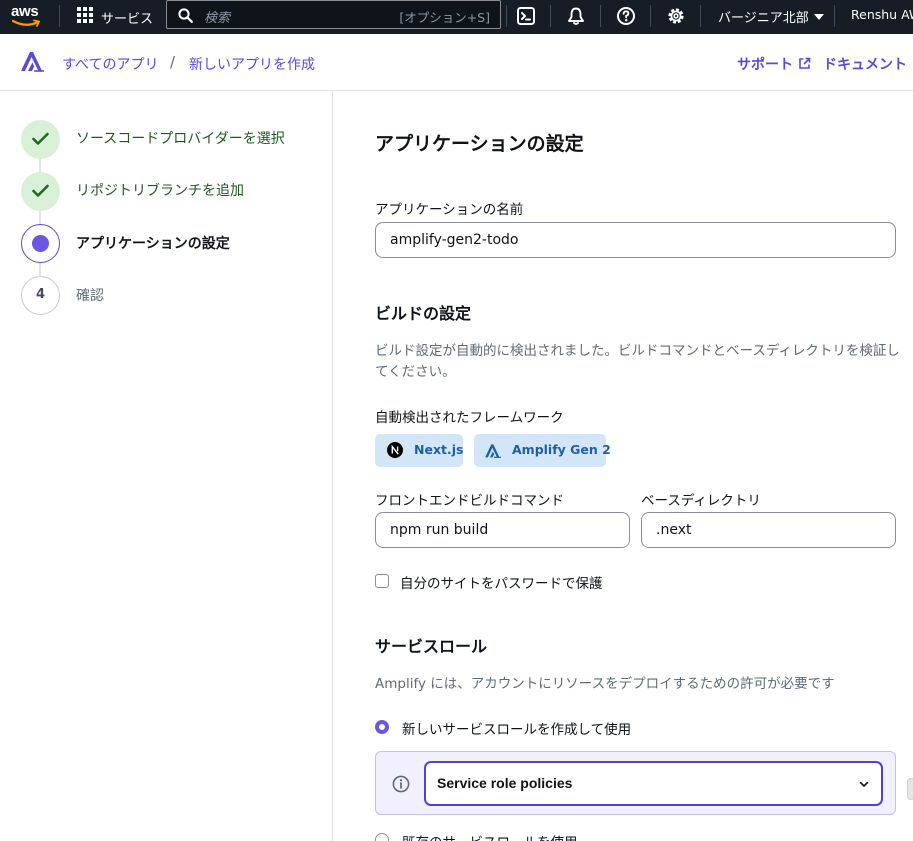 Image resolution: width=913 pixels, height=841 pixels. I want to click on top-navigation-bar: aws サービス 検索 [オプション+S] バージニア北部 Renshu A, so click(456, 17).